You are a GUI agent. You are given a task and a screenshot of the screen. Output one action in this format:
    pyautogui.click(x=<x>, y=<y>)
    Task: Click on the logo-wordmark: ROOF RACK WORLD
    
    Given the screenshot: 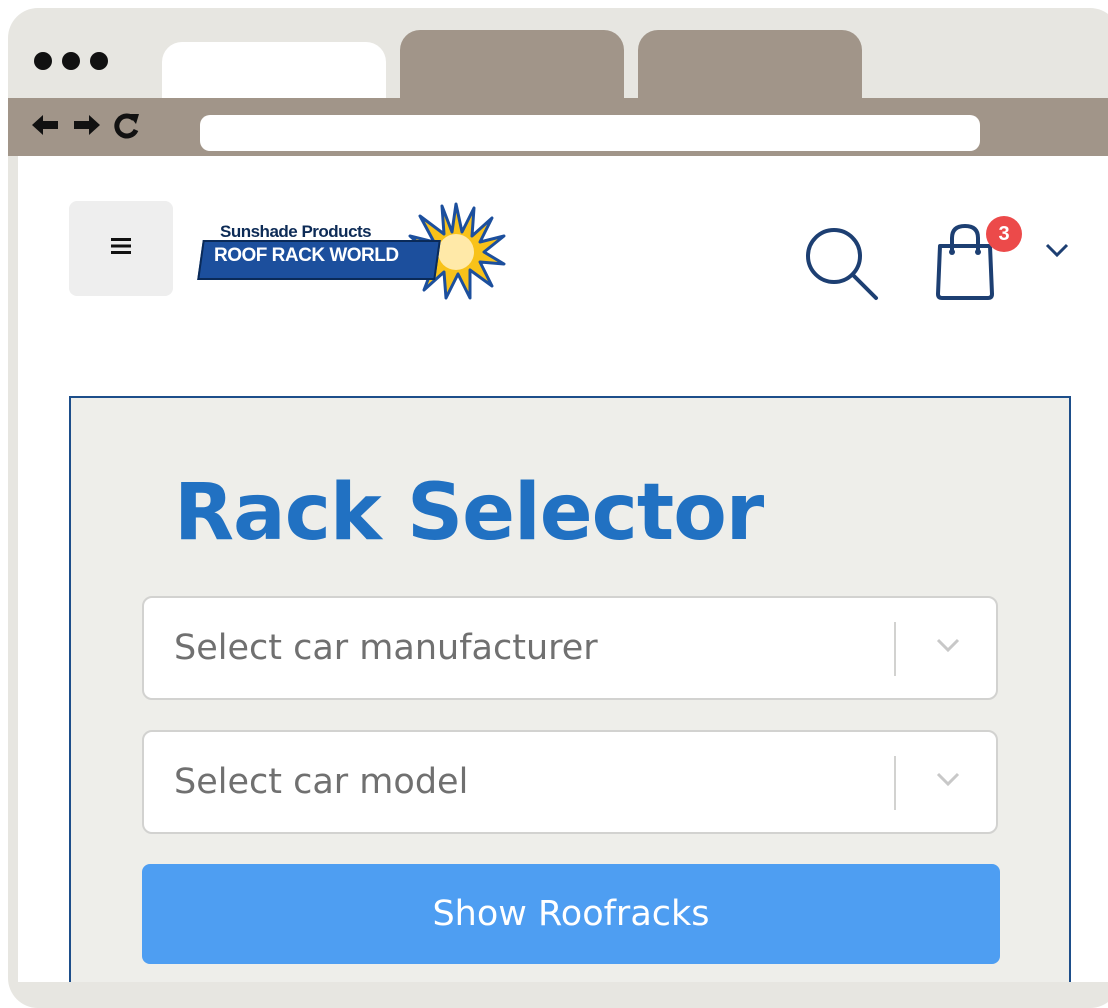 What is the action you would take?
    pyautogui.click(x=306, y=255)
    